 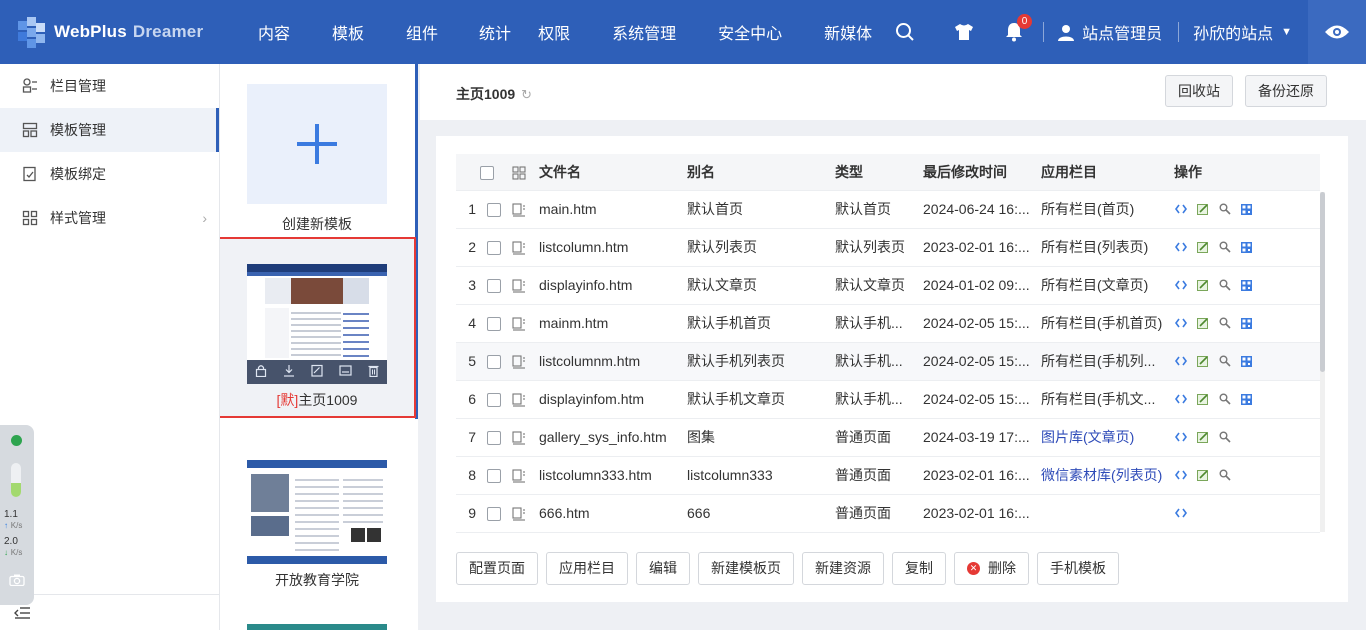 I want to click on caret-down-icon: ▼, so click(x=1286, y=32).